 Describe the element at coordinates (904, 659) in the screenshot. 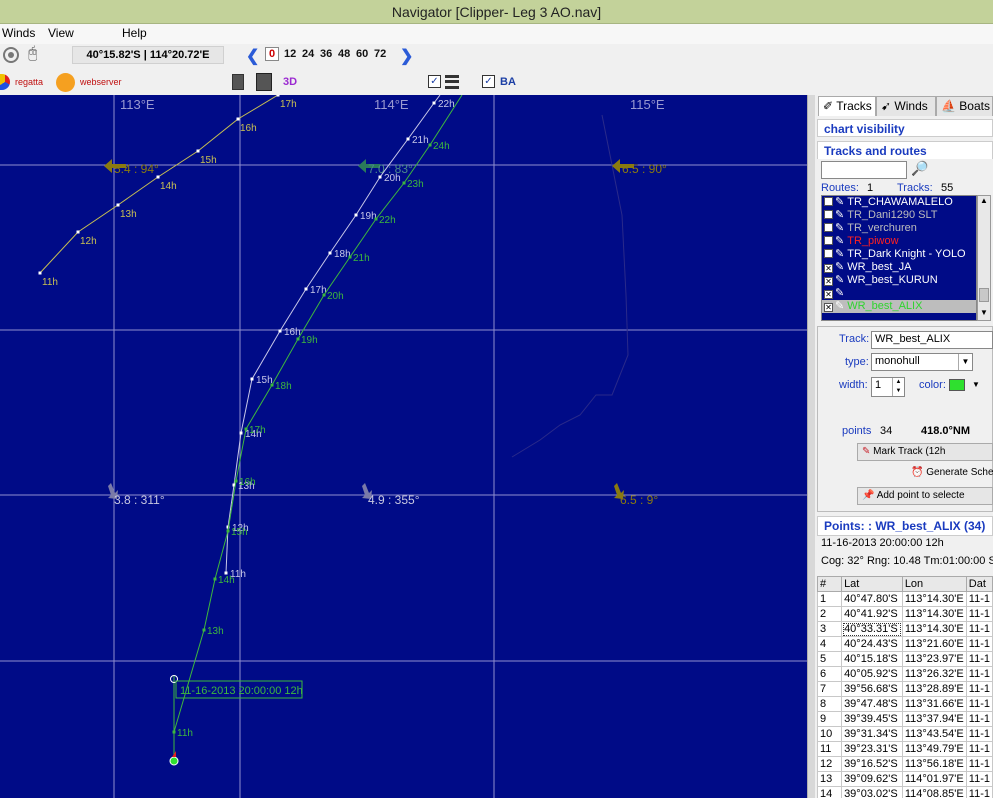

I see `table-row: 5 40°15.18'S 113°23.97'E 11-1` at that location.